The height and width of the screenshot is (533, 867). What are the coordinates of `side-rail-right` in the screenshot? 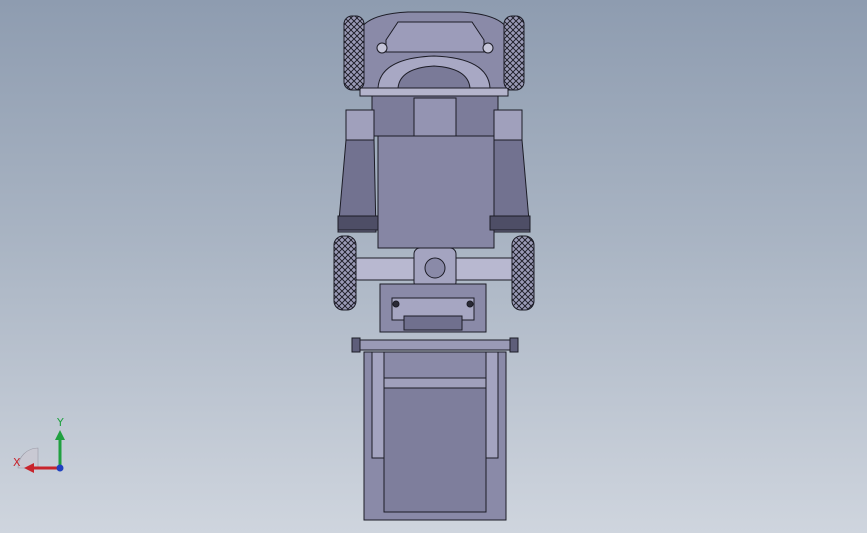 It's located at (508, 125).